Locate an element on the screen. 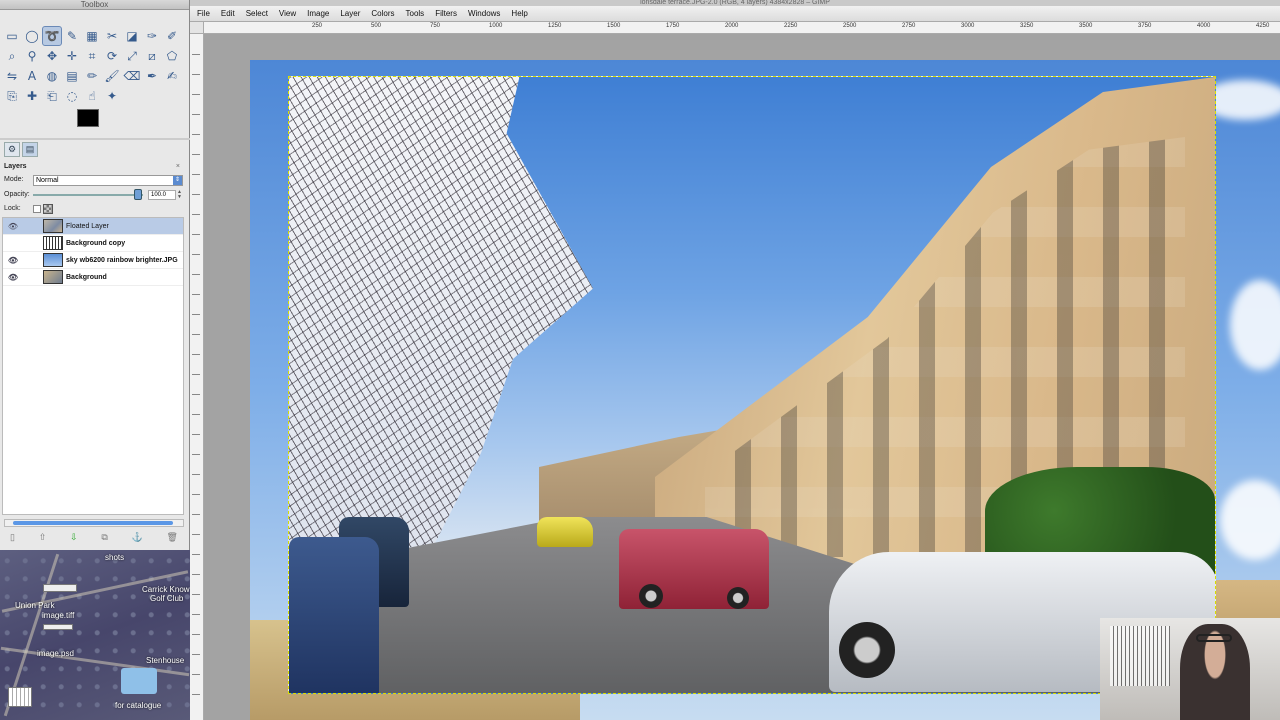  shear-tool-icon: ⧄ is located at coordinates (152, 56).